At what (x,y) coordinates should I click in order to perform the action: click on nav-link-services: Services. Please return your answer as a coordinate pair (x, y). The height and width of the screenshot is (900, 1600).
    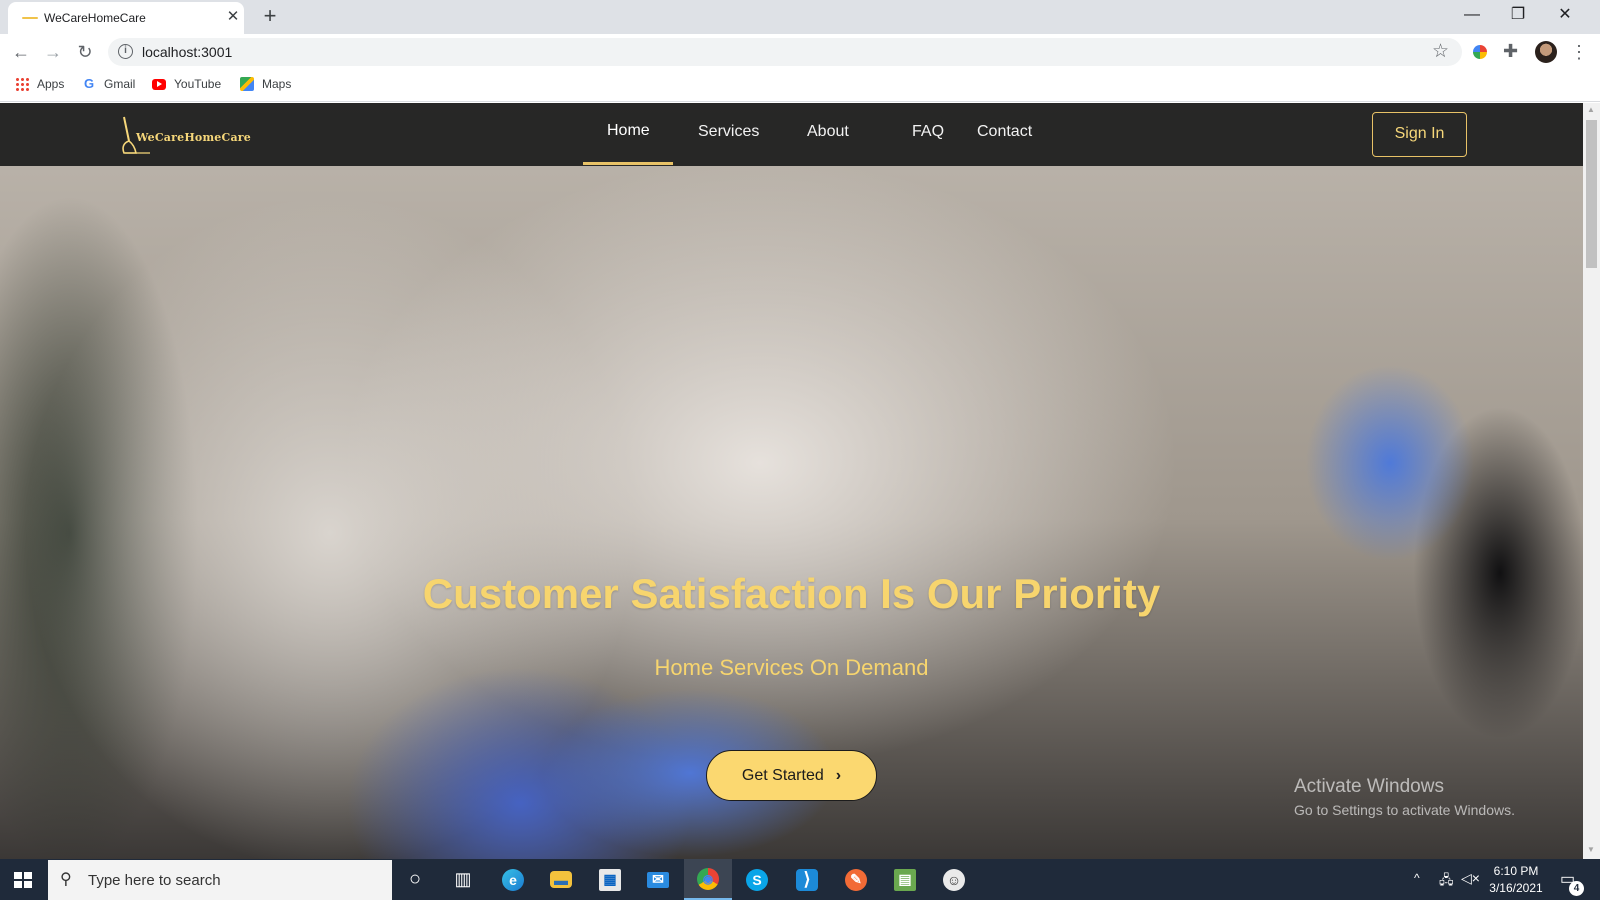
    Looking at the image, I should click on (728, 132).